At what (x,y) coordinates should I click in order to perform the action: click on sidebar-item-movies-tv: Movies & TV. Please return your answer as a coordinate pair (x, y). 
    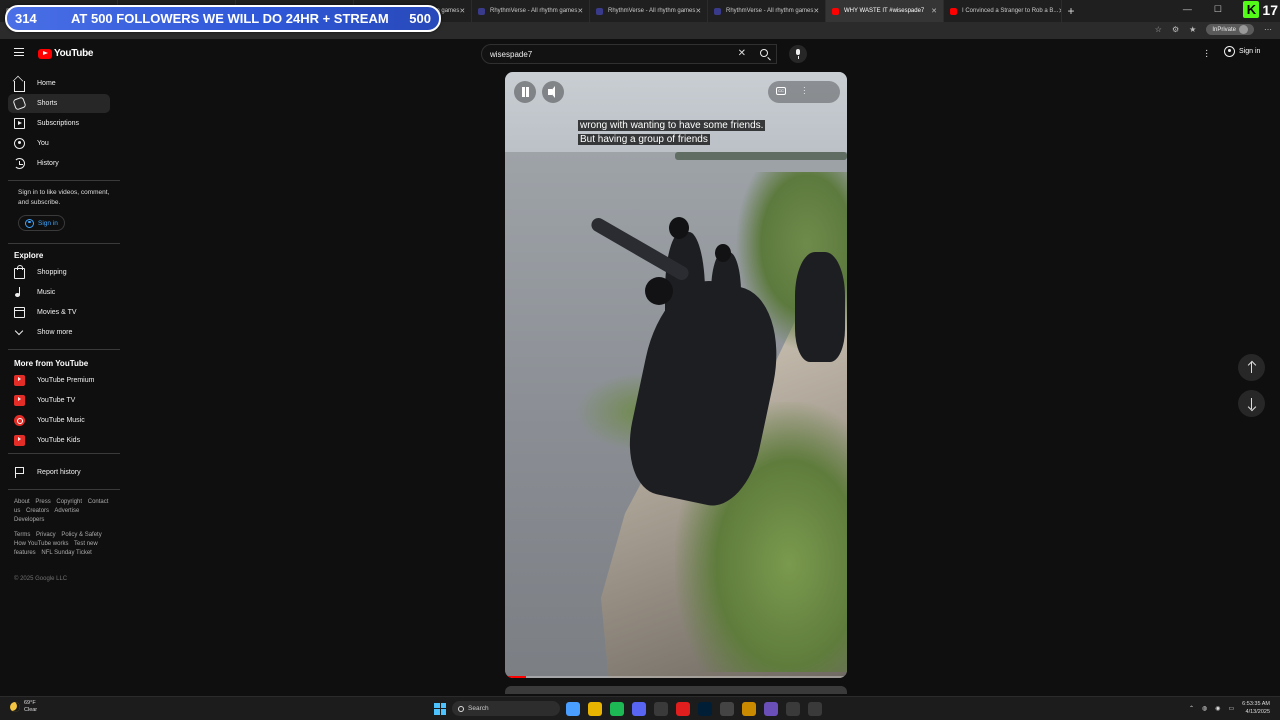
    Looking at the image, I should click on (59, 312).